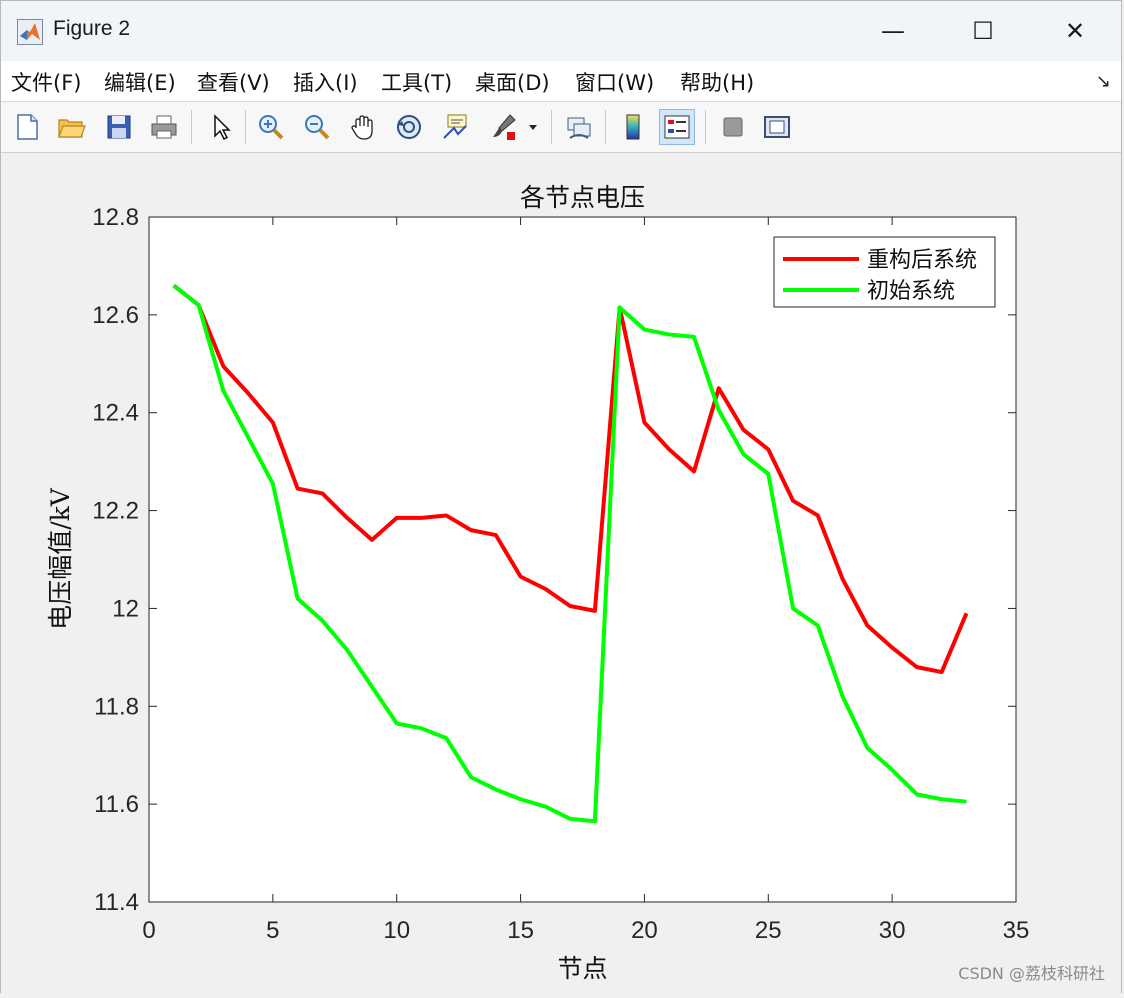 Image resolution: width=1124 pixels, height=998 pixels. What do you see at coordinates (777, 127) in the screenshot?
I see `show-plot-tools-icon` at bounding box center [777, 127].